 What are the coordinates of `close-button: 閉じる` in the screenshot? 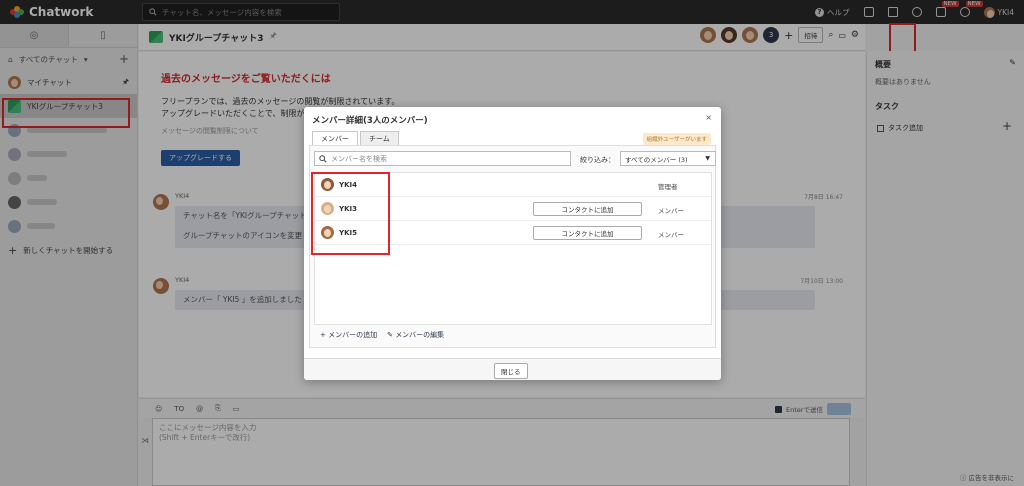 It's located at (511, 371).